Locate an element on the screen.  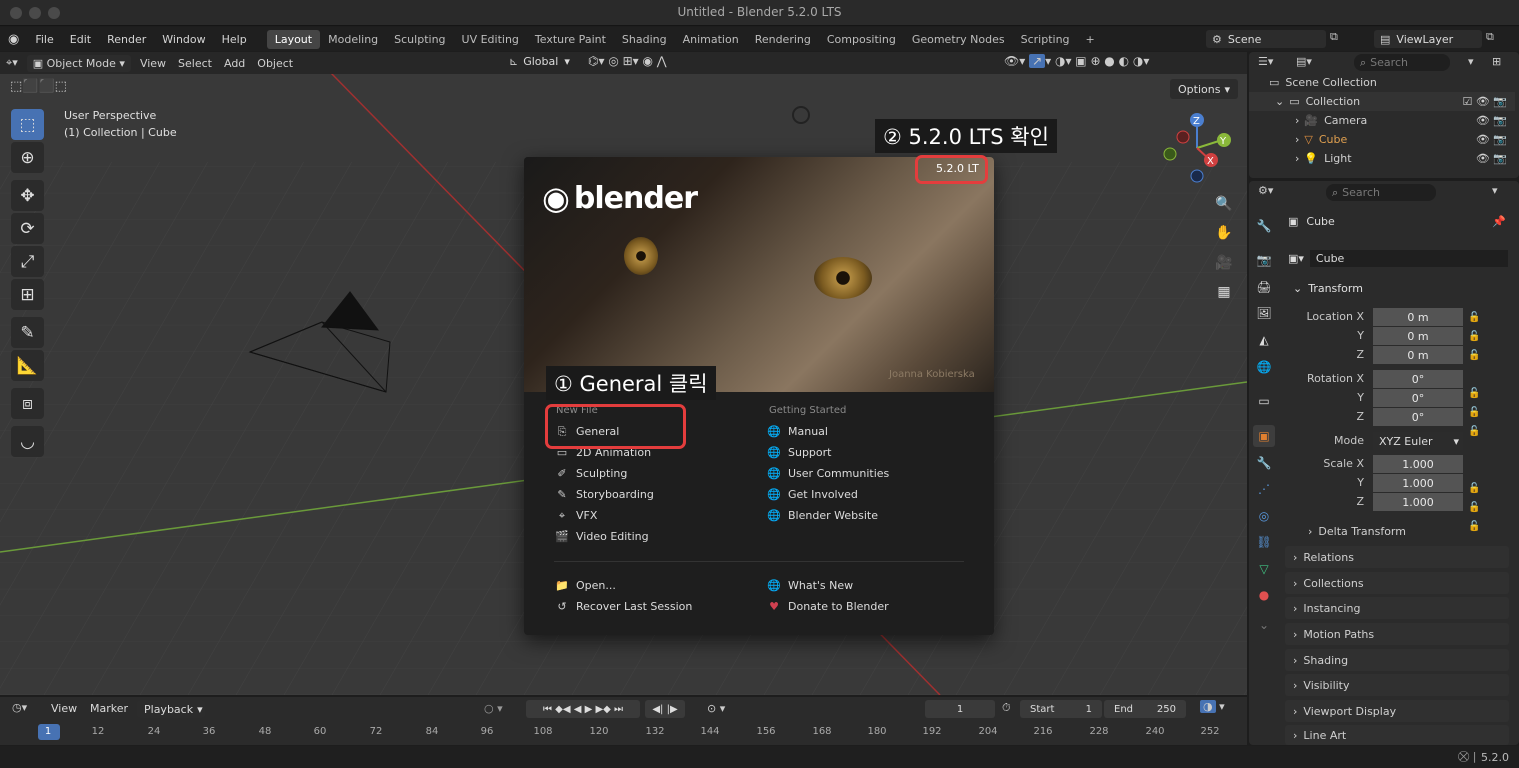
editor-type-icon: ⌖▾ is located at coordinates (12, 63).